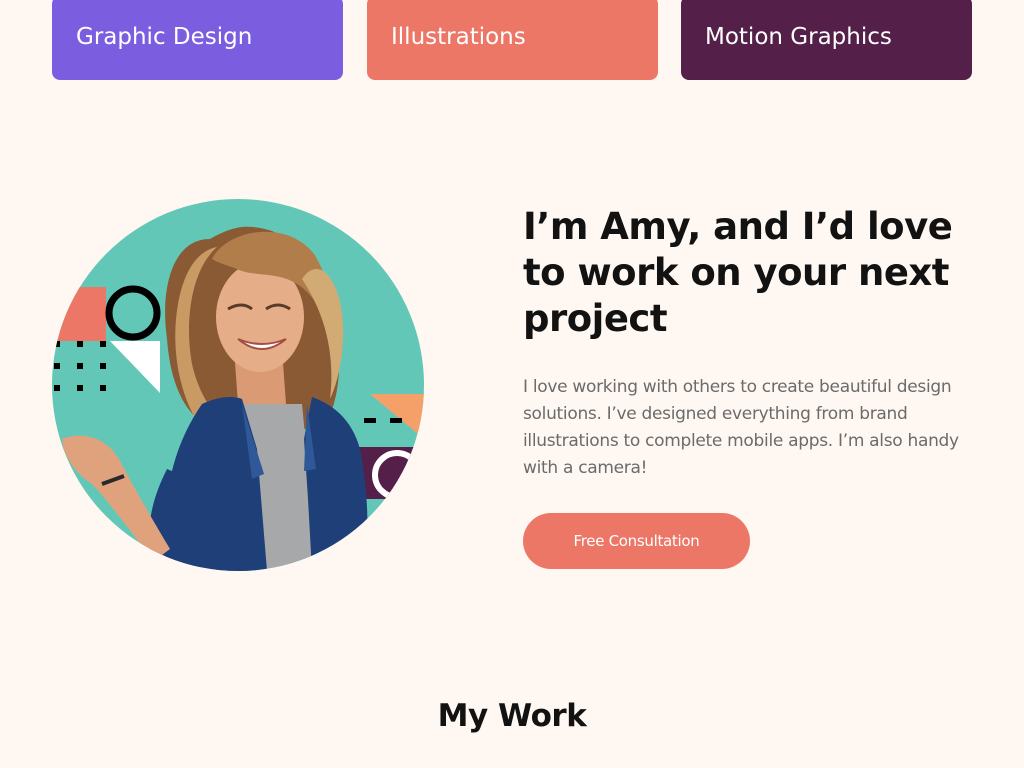 The image size is (1024, 768). I want to click on my-work-heading: My Work, so click(512, 716).